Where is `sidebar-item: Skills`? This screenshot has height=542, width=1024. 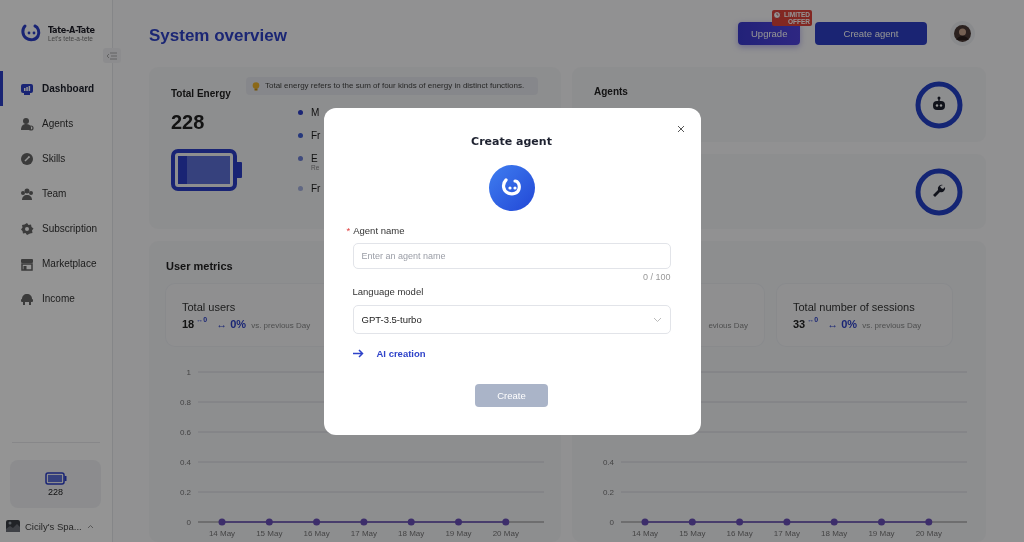 sidebar-item: Skills is located at coordinates (56, 158).